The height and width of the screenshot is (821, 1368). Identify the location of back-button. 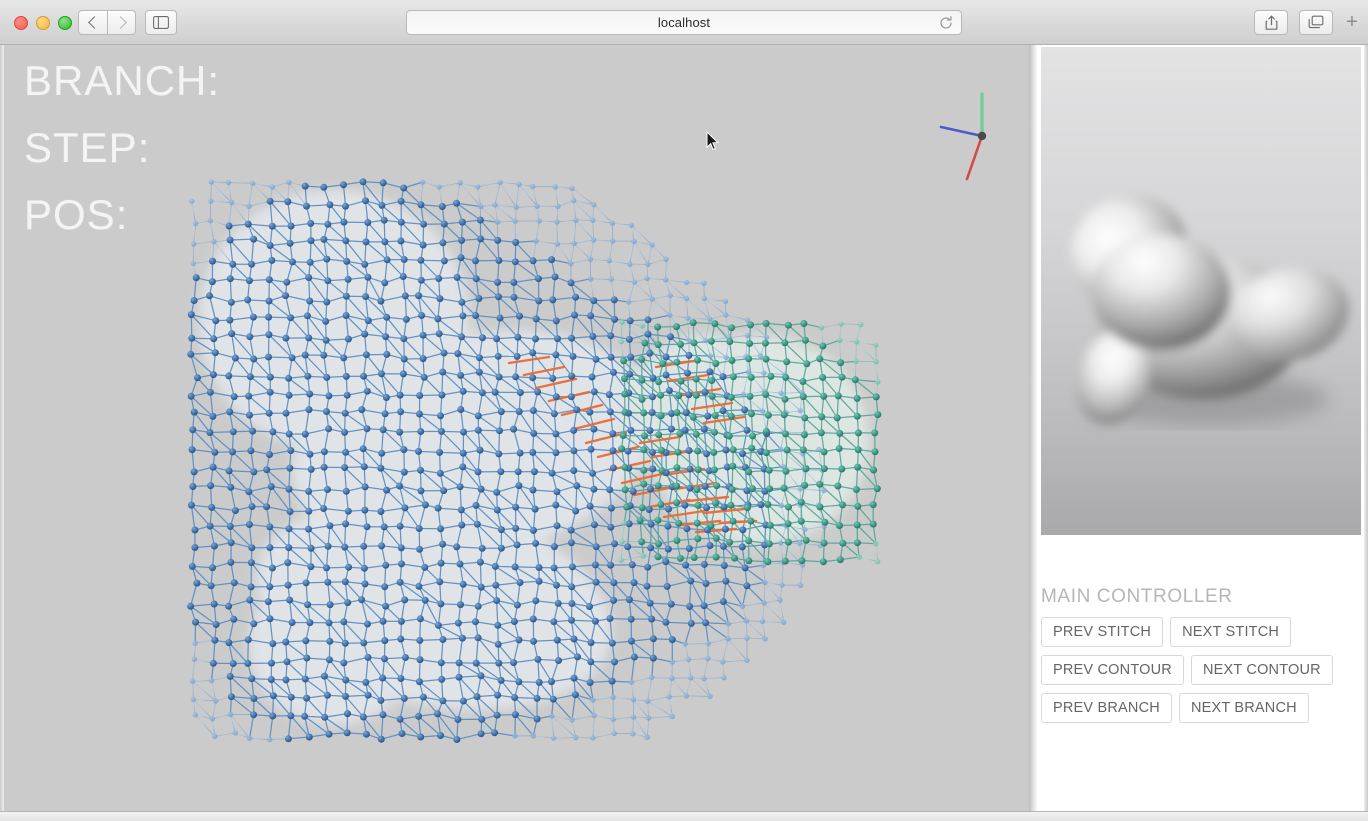
(92, 22).